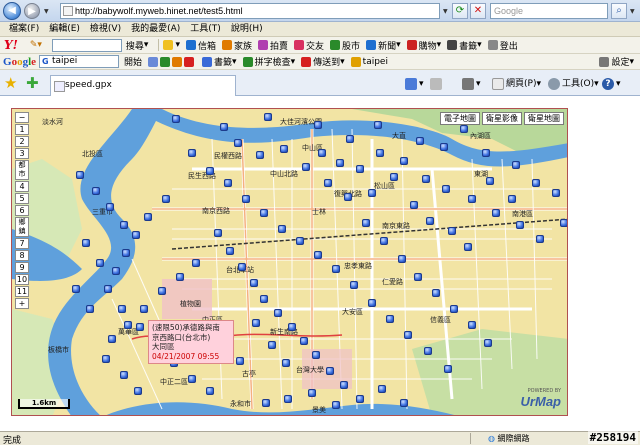  Describe the element at coordinates (137, 45) in the screenshot. I see `yahoo-search-button: 搜尋 ▾` at that location.